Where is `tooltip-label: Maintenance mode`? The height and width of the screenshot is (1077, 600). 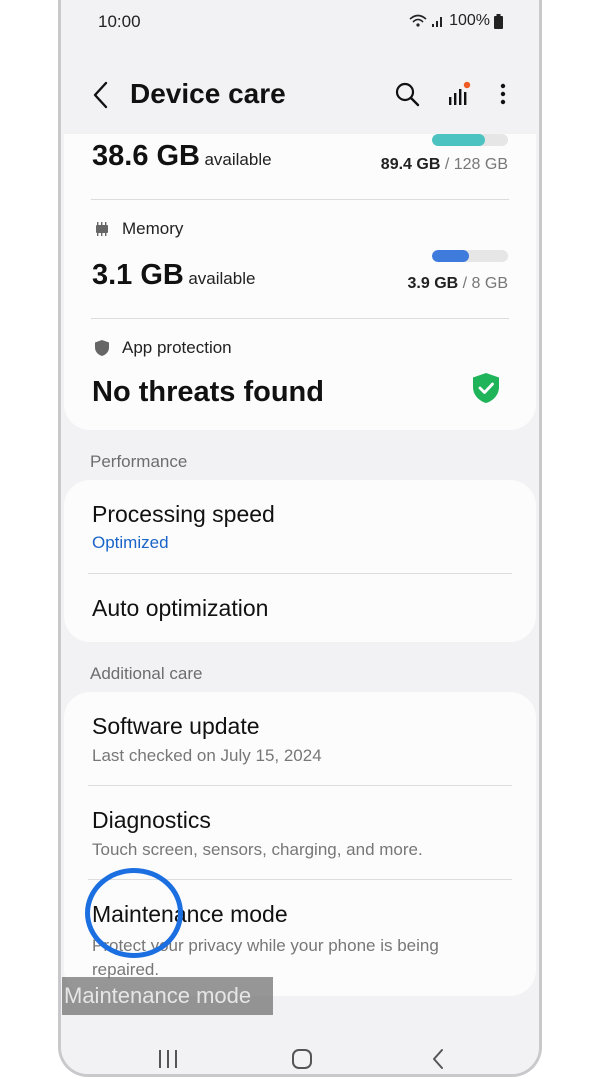
tooltip-label: Maintenance mode is located at coordinates (167, 996).